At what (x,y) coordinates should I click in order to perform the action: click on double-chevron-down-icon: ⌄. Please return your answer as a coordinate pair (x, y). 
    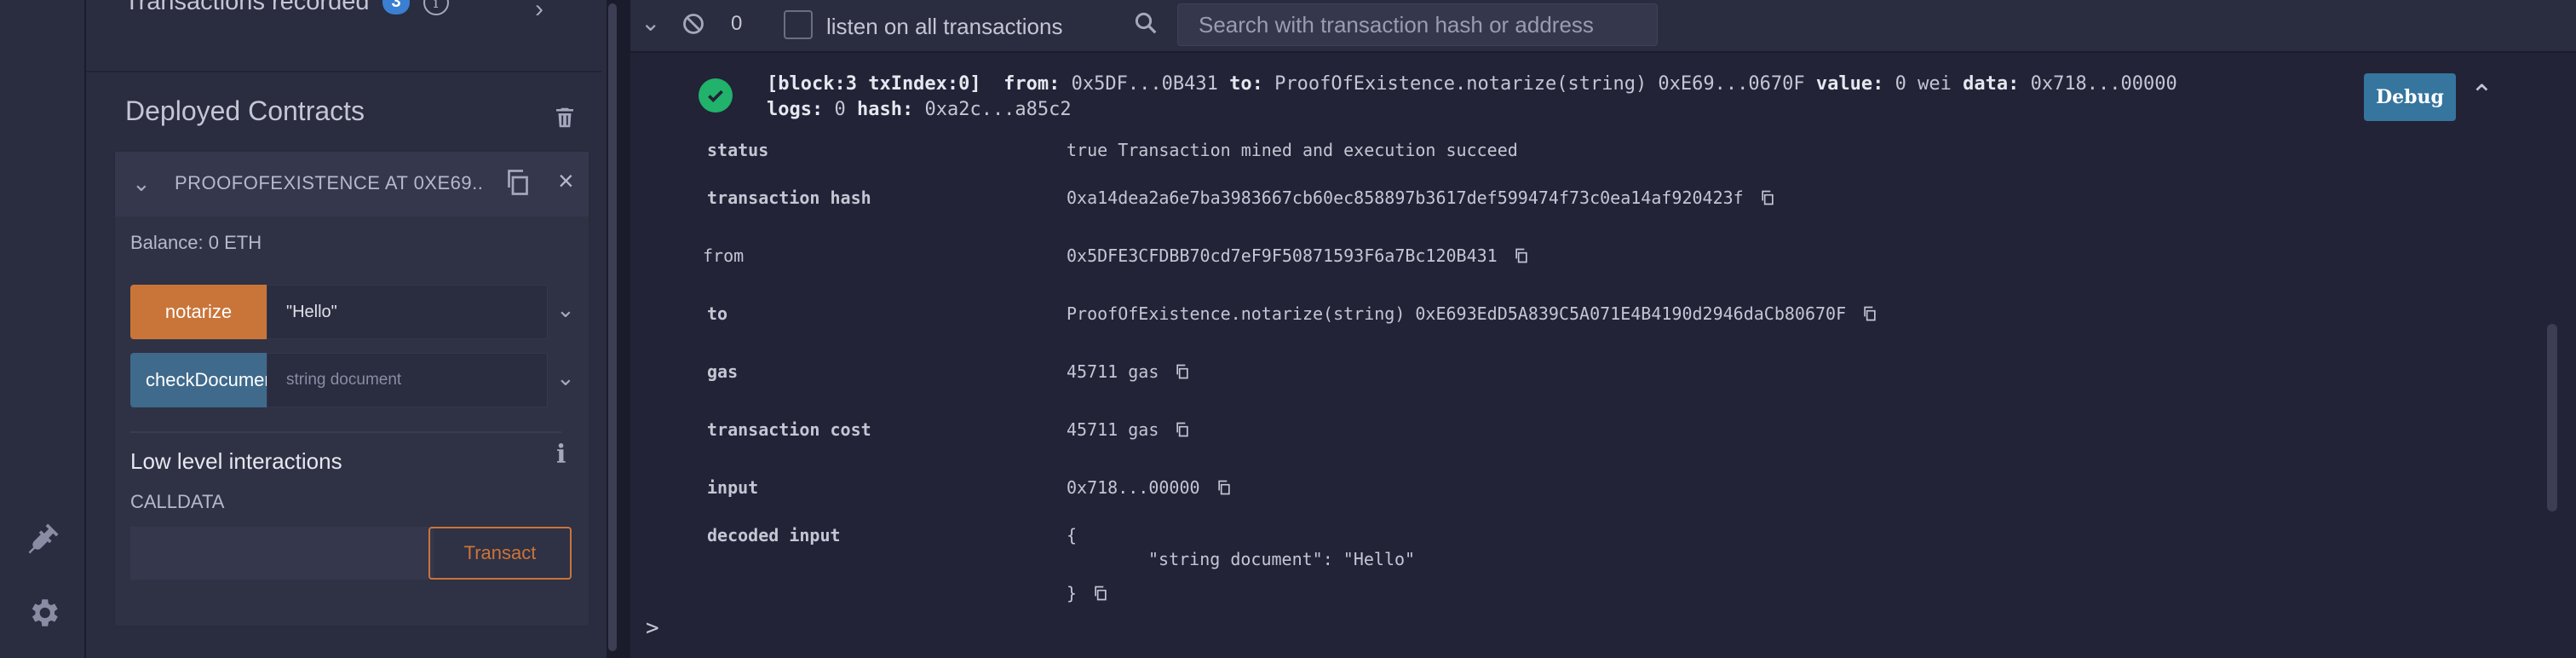
    Looking at the image, I should click on (650, 23).